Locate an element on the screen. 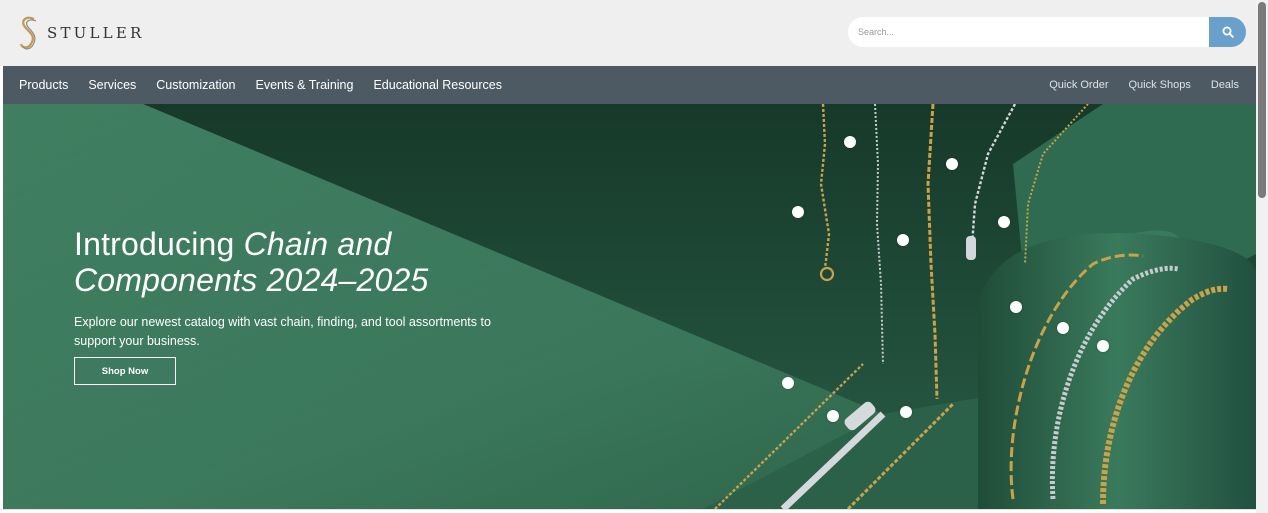 The image size is (1268, 513). search-button is located at coordinates (1227, 32).